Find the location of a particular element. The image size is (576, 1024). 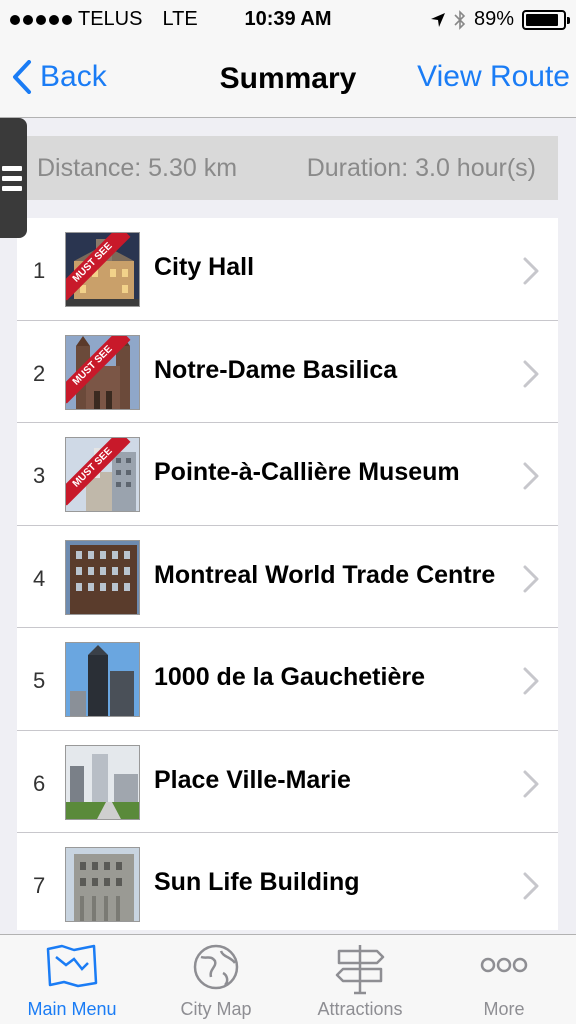

status-right: 89% is located at coordinates (500, 19).